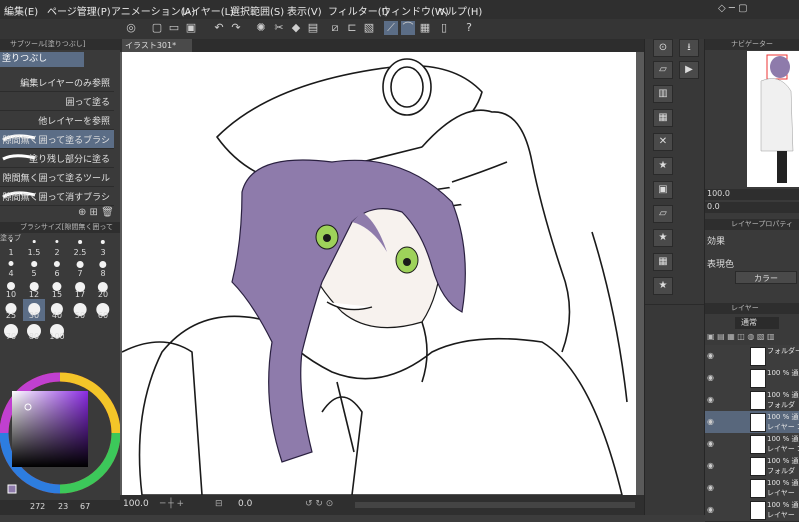 This screenshot has width=799, height=522. What do you see at coordinates (713, 206) in the screenshot?
I see `navigator-angle: 0.0` at bounding box center [713, 206].